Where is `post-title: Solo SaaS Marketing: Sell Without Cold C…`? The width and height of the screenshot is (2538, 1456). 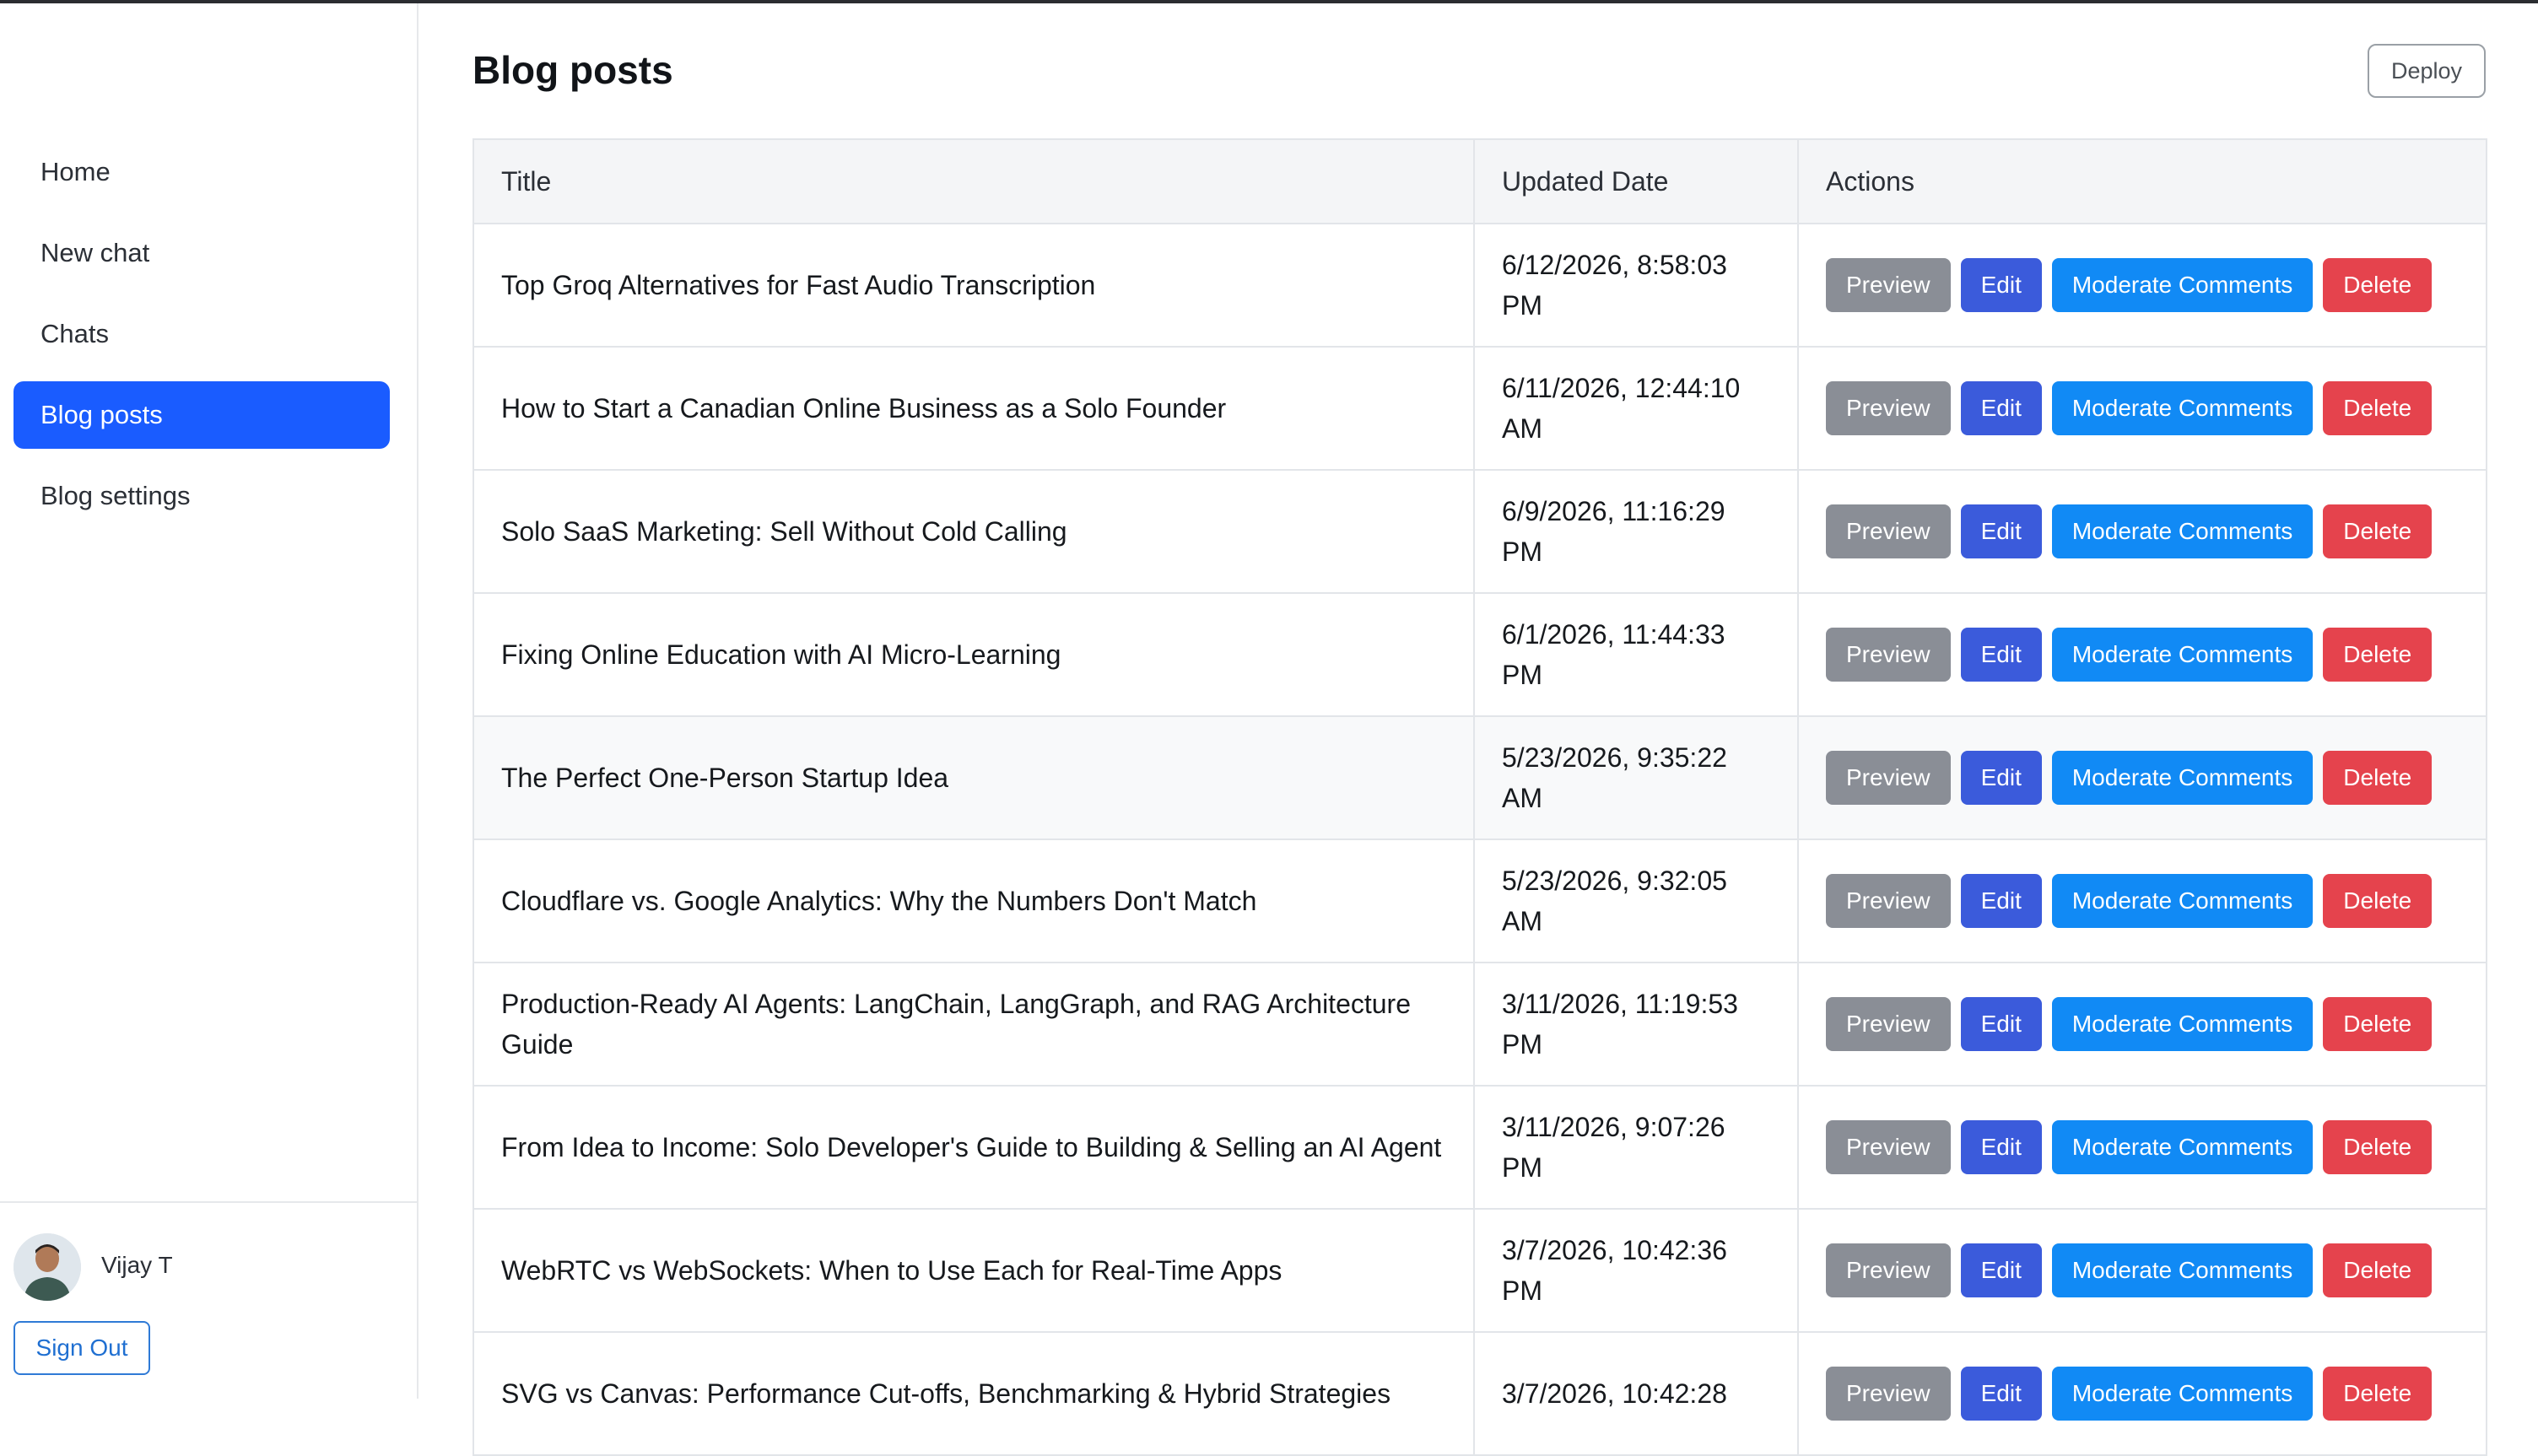 post-title: Solo SaaS Marketing: Sell Without Cold C… is located at coordinates (973, 531).